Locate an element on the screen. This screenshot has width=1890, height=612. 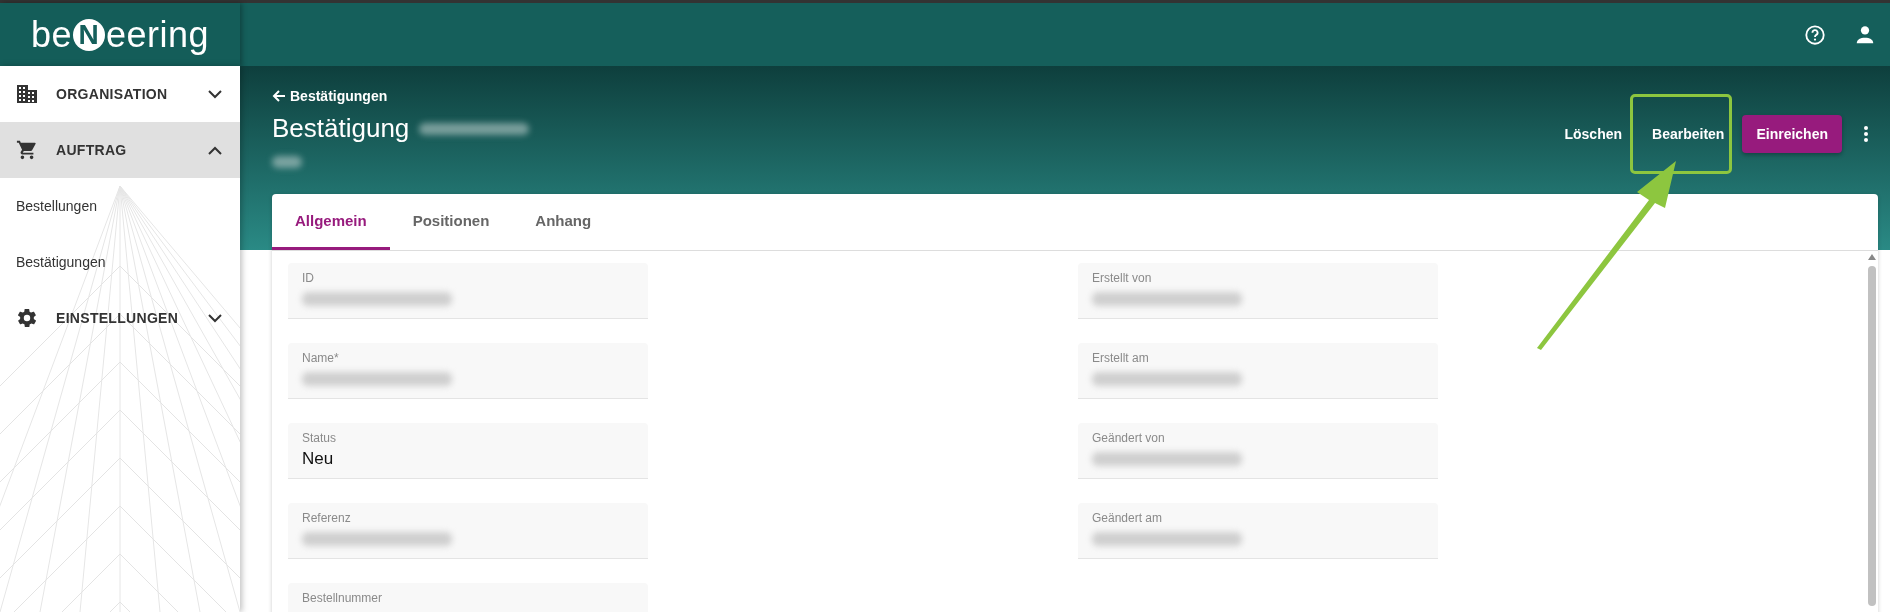
help-icon is located at coordinates (1815, 34).